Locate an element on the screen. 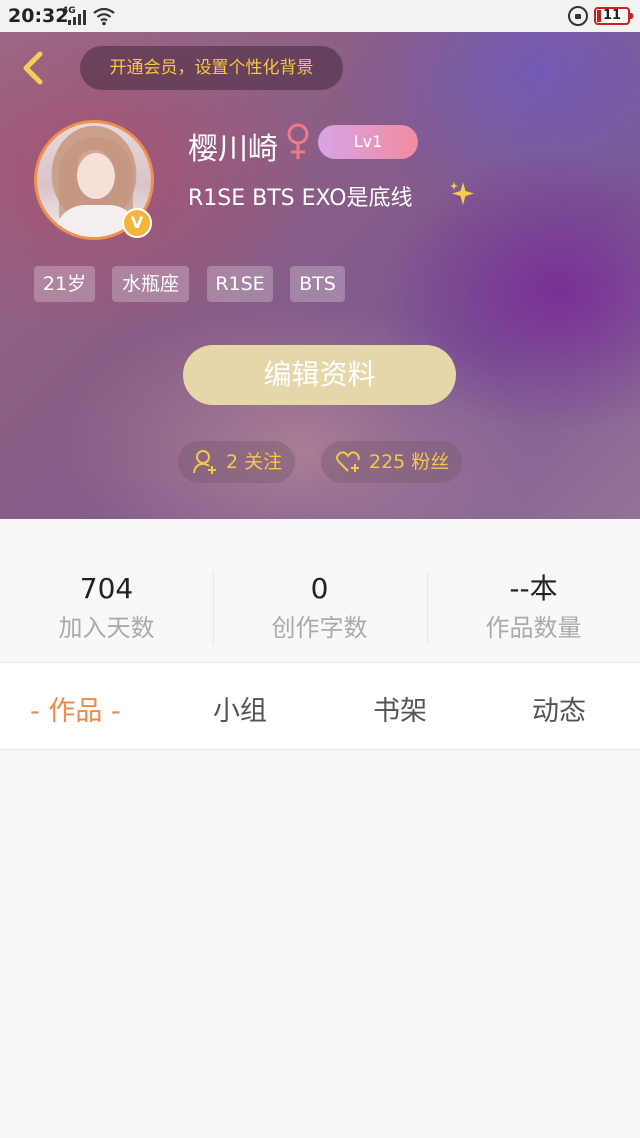  stat-works-count: --本 作品数量 is located at coordinates (533, 609).